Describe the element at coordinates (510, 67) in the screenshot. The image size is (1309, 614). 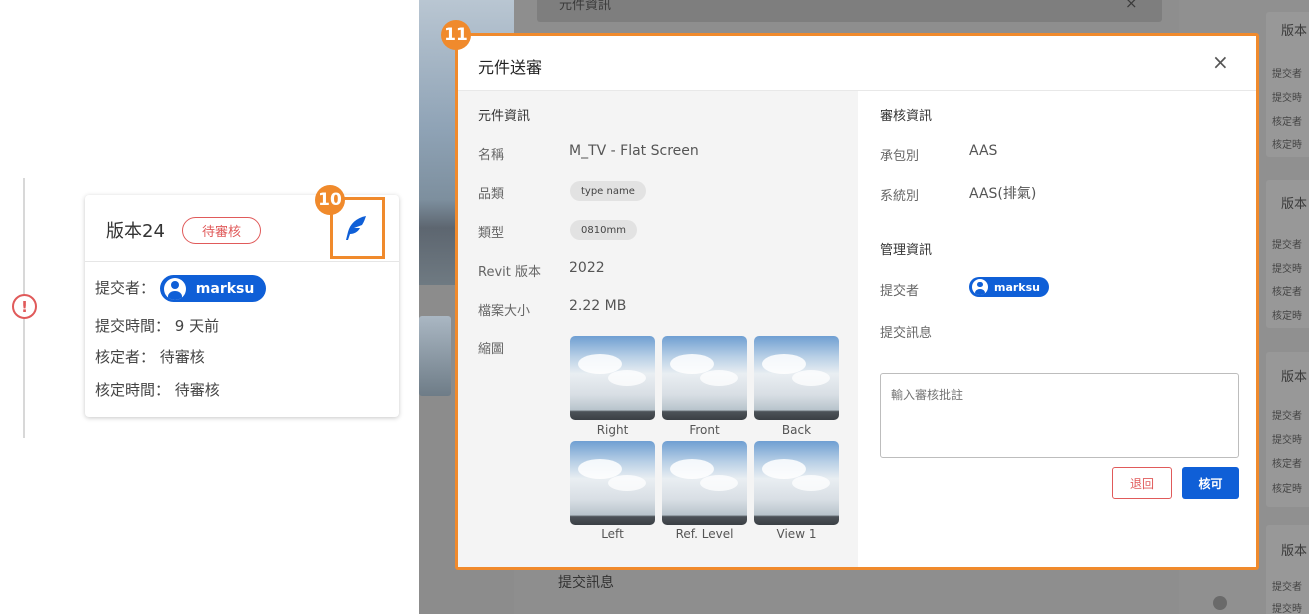
I see `modal-title: 元件送審` at that location.